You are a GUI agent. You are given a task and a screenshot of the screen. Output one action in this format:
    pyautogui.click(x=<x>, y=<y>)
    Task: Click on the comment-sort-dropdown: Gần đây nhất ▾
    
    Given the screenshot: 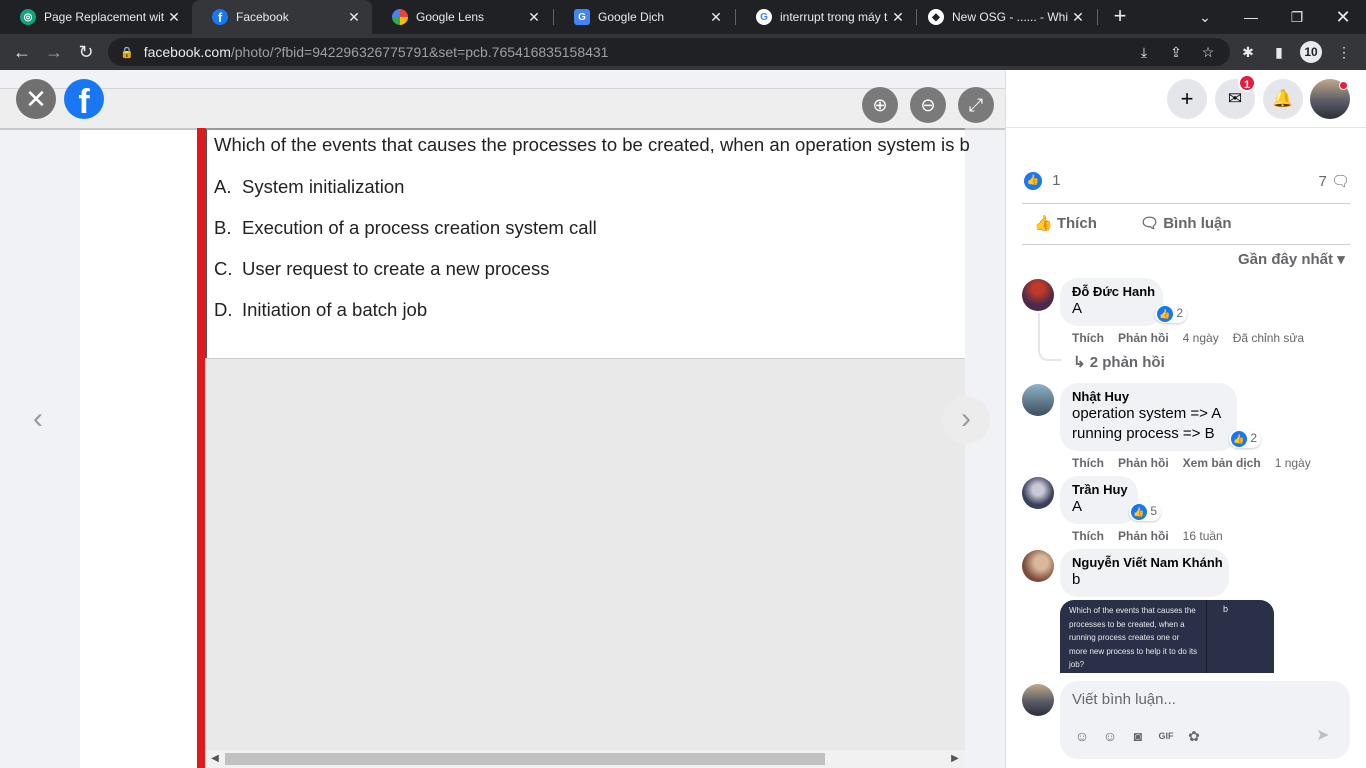 What is the action you would take?
    pyautogui.click(x=1291, y=259)
    